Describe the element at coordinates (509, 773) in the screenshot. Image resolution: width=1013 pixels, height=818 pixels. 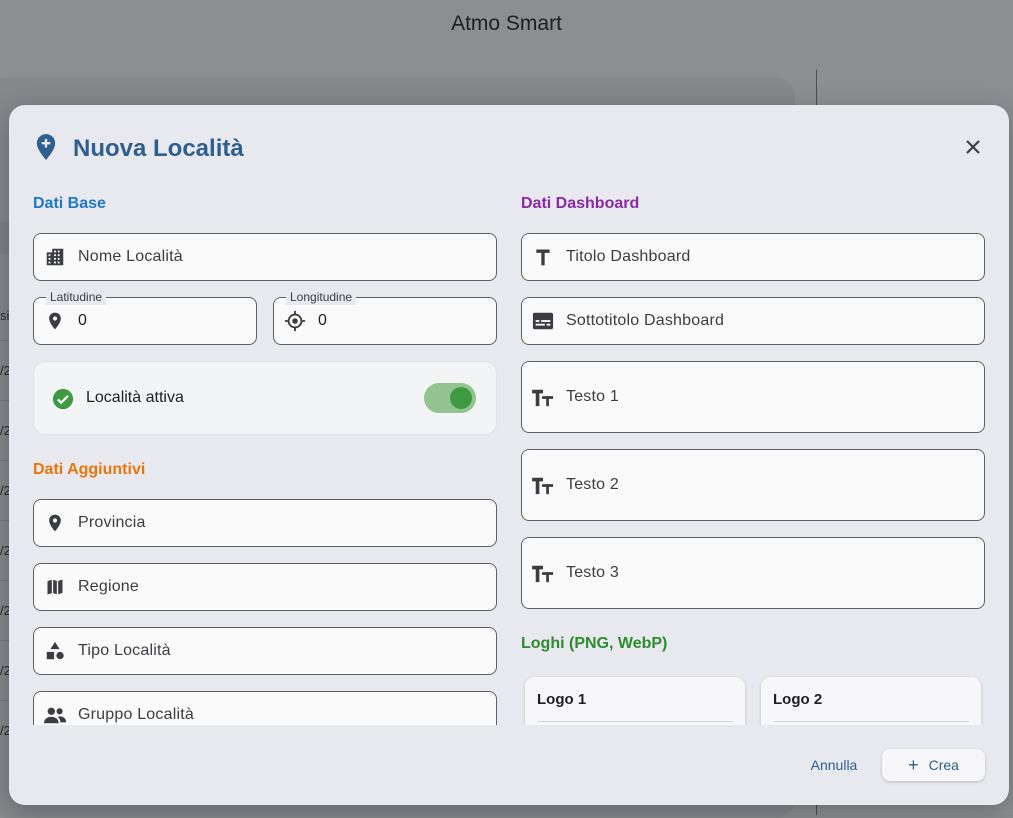
I see `dialog-footer: Annulla + Crea` at that location.